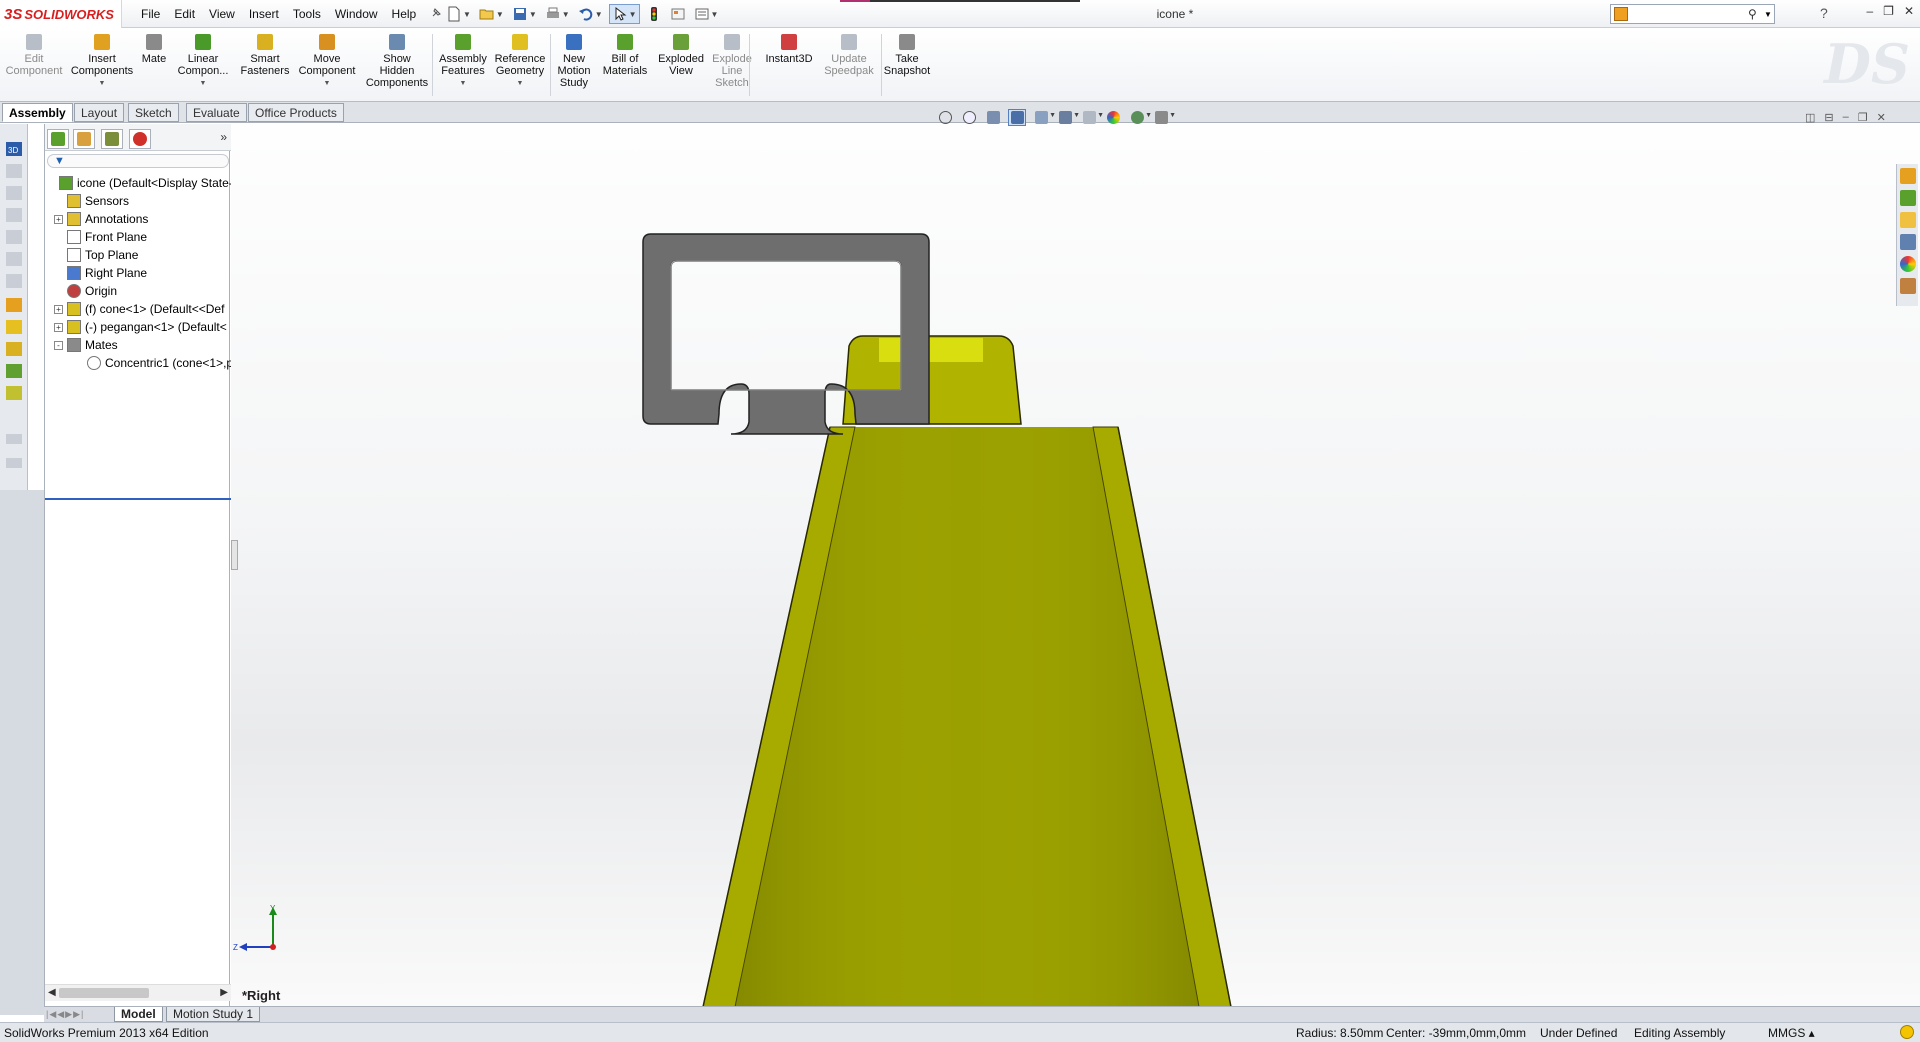 The image size is (1920, 1042). I want to click on open-button: ▼, so click(491, 14).